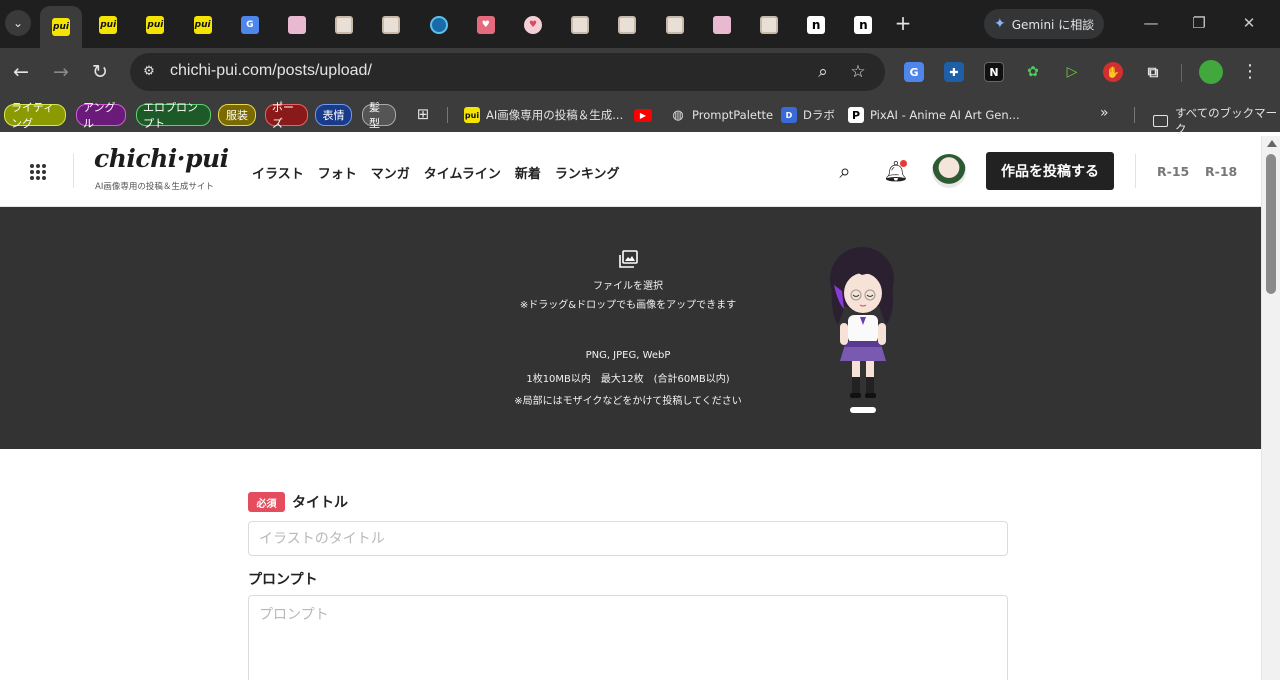 The image size is (1280, 680). Describe the element at coordinates (237, 115) in the screenshot. I see `bookmark-tag: 服装` at that location.